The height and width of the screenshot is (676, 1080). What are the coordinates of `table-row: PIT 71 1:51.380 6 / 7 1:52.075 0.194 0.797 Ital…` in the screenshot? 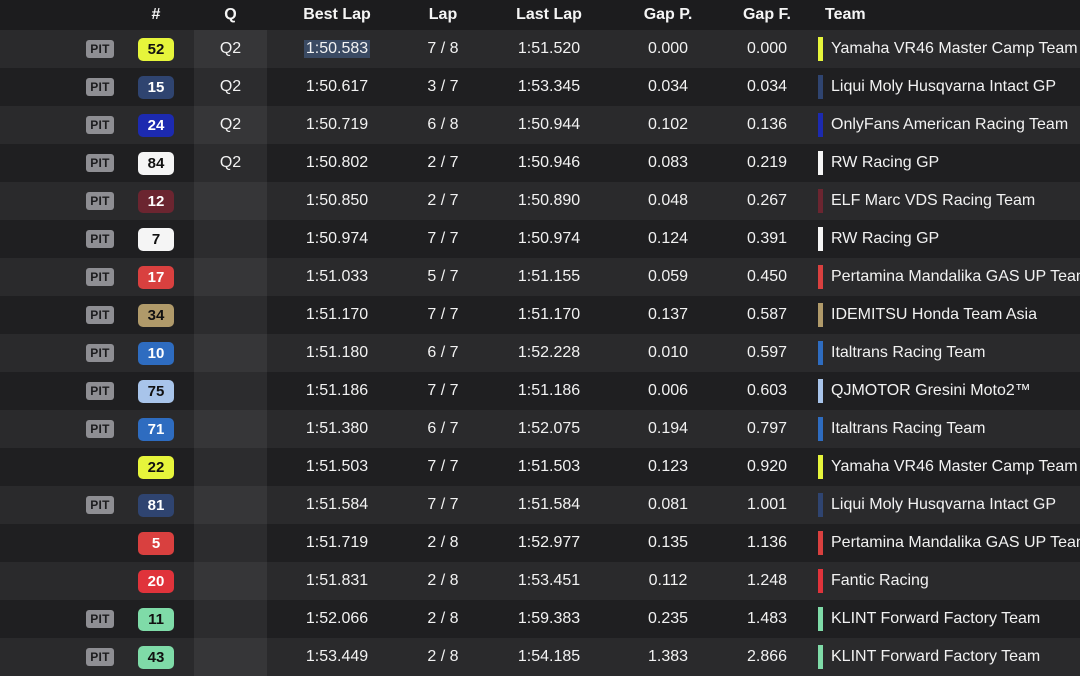 It's located at (540, 429).